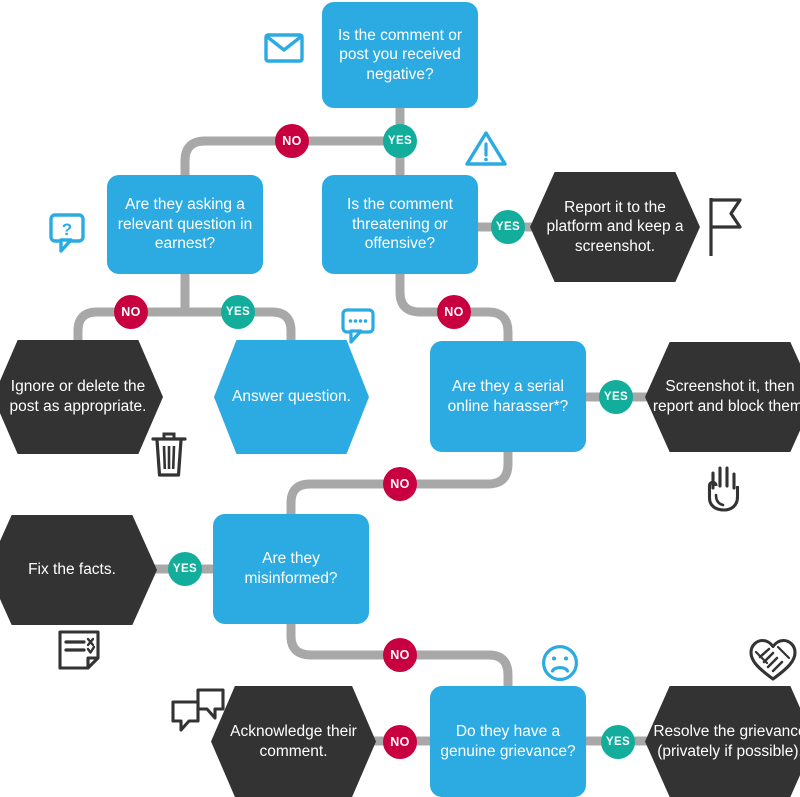 Image resolution: width=800 pixels, height=797 pixels. I want to click on edge-label-yes-start: YES, so click(400, 141).